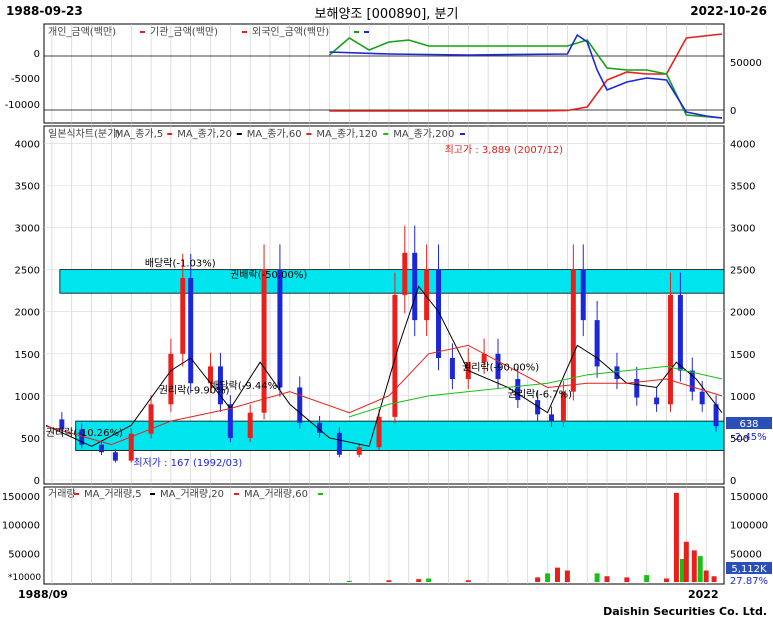 The height and width of the screenshot is (622, 773). What do you see at coordinates (27, 186) in the screenshot?
I see `price-tick-left: 3500` at bounding box center [27, 186].